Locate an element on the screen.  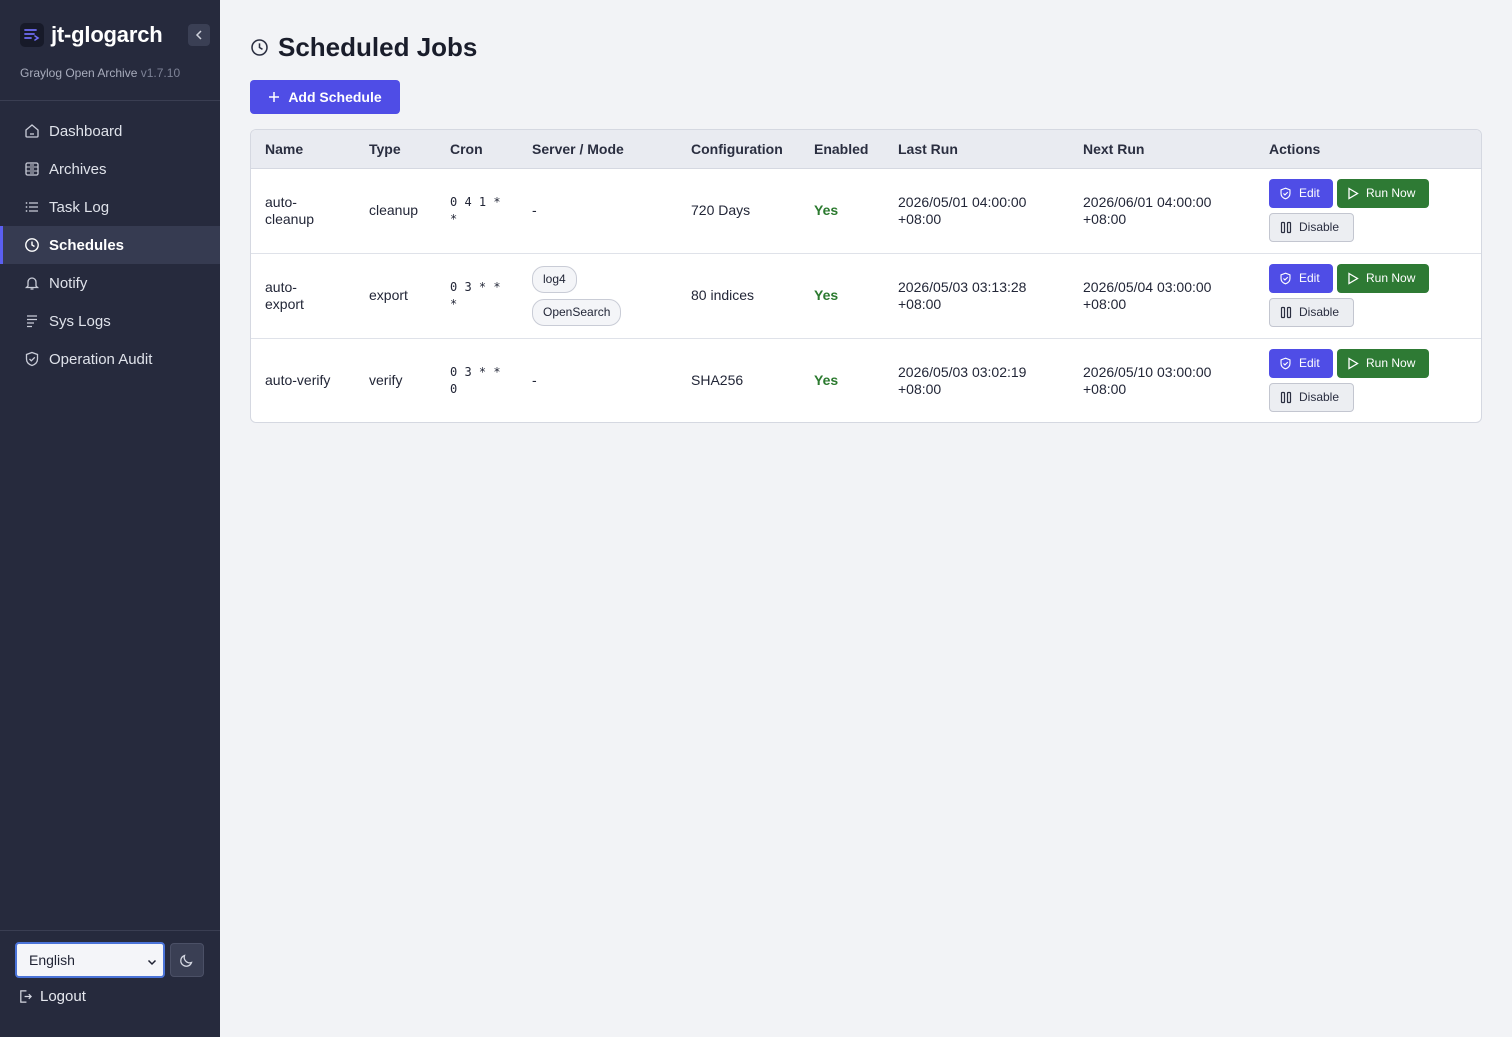
column-header-name: Name is located at coordinates (303, 149).